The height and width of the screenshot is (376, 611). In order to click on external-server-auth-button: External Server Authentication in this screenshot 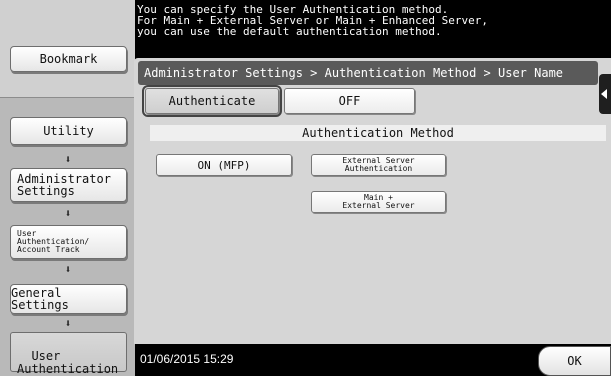, I will do `click(378, 165)`.